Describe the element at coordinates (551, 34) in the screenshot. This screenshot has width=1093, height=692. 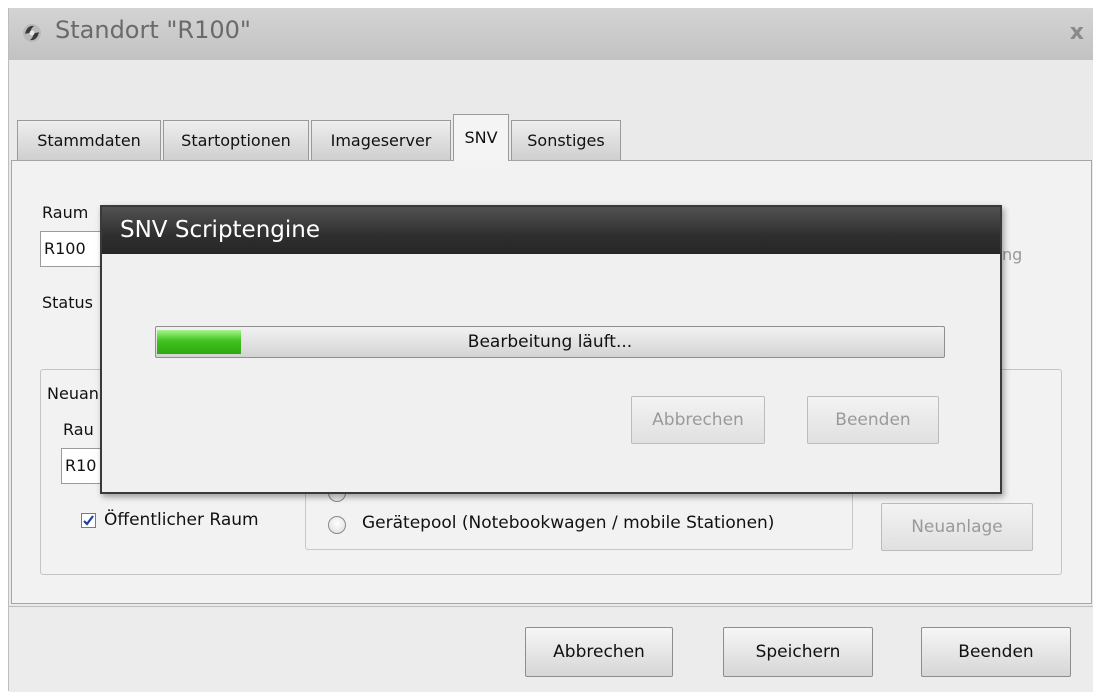
I see `window-titlebar: Standort "R100" x` at that location.